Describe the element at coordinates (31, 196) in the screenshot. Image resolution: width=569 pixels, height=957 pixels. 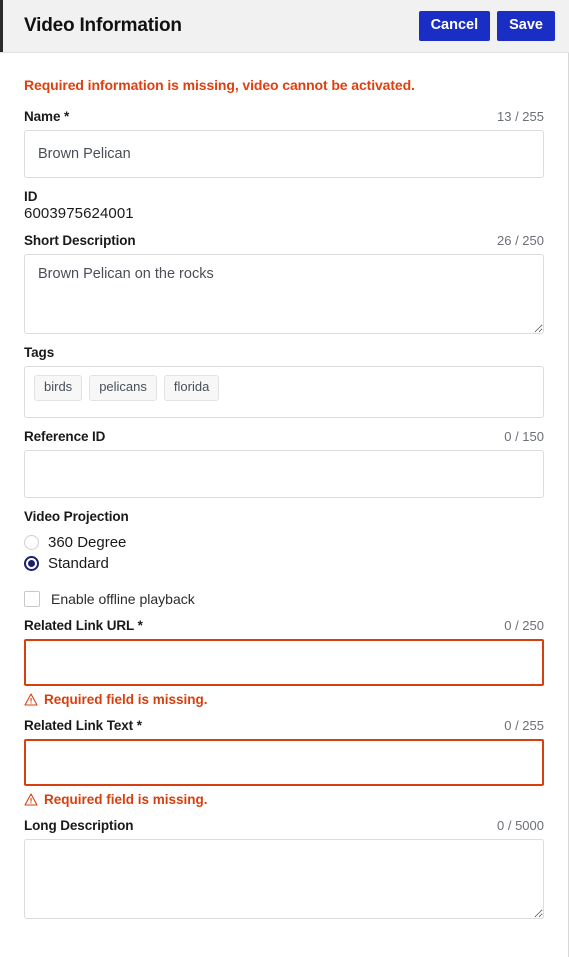
I see `field-id-label: ID` at that location.